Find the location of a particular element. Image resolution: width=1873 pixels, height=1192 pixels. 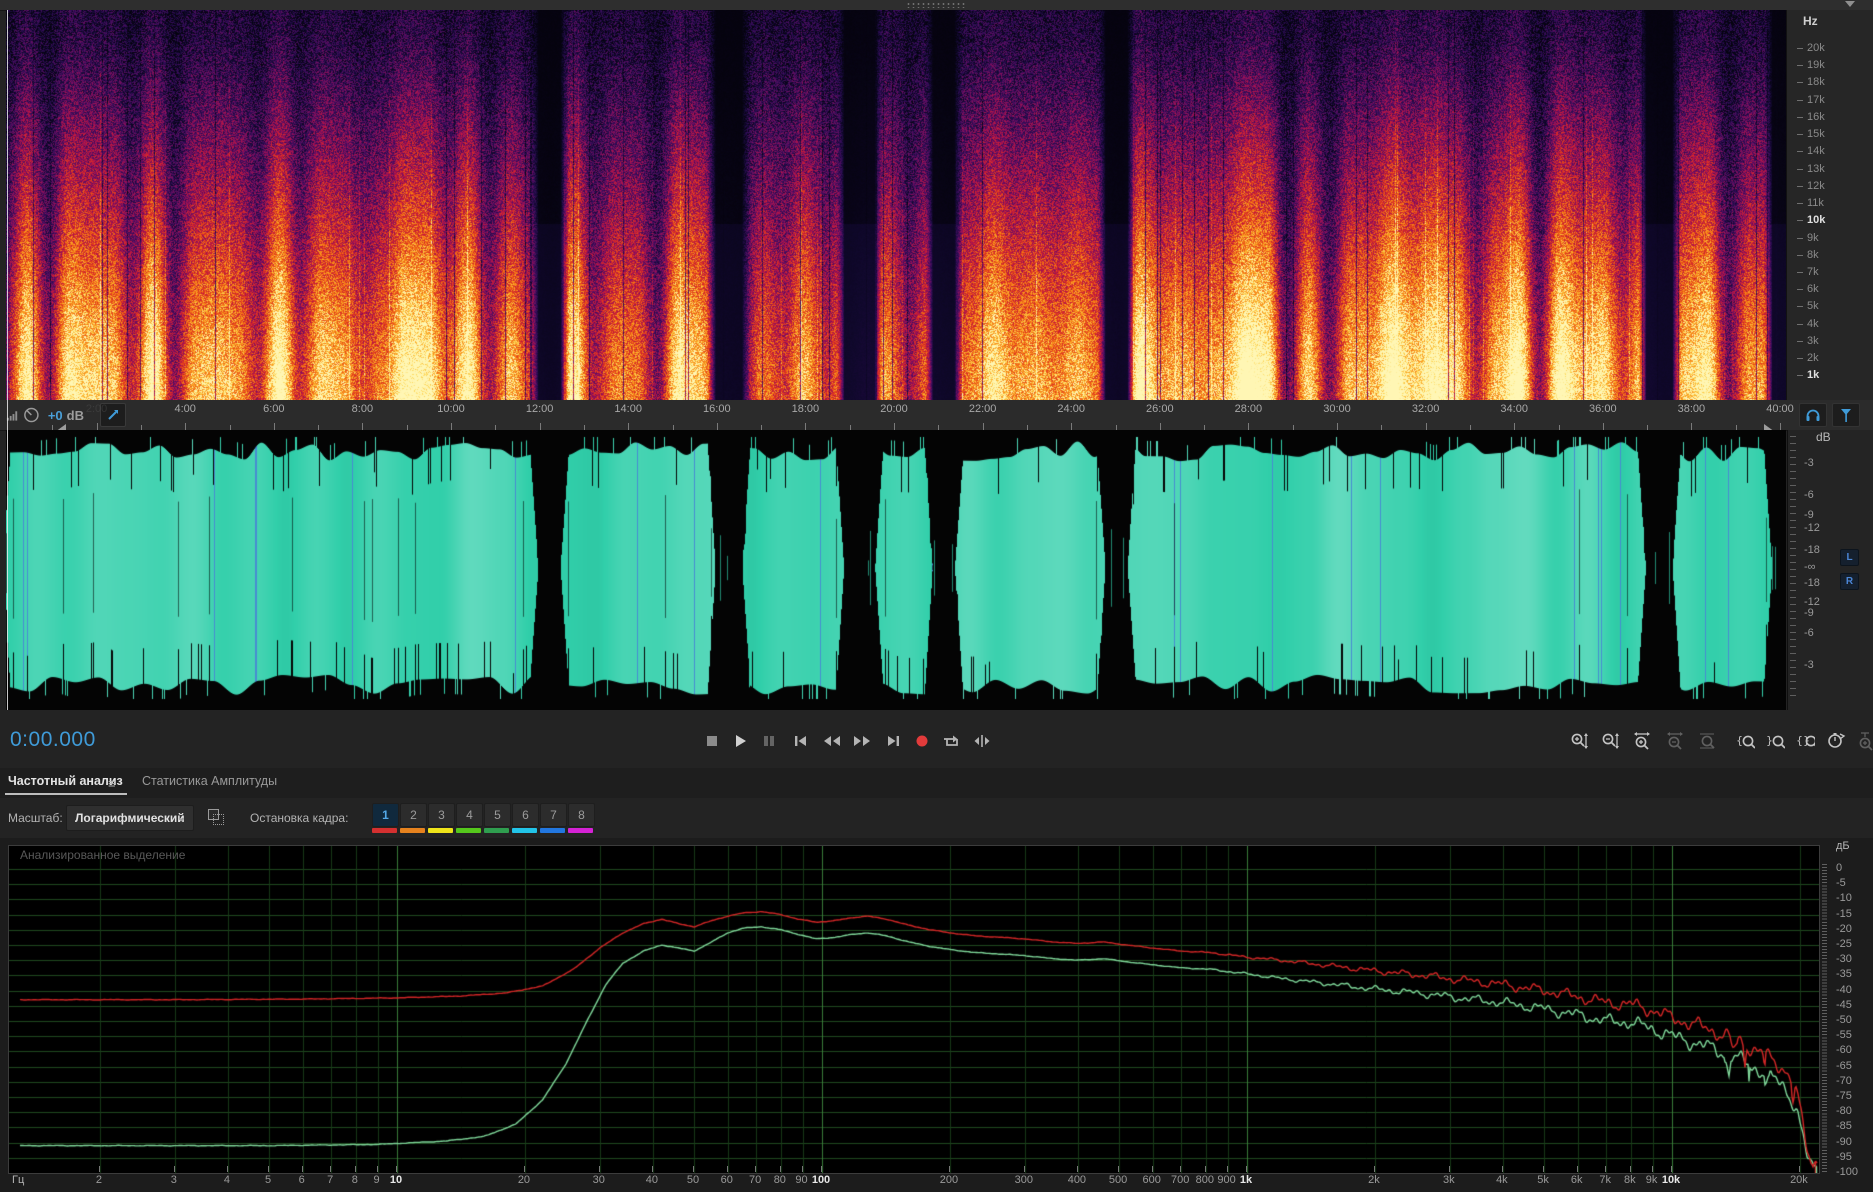

loop-playback-button is located at coordinates (952, 741).